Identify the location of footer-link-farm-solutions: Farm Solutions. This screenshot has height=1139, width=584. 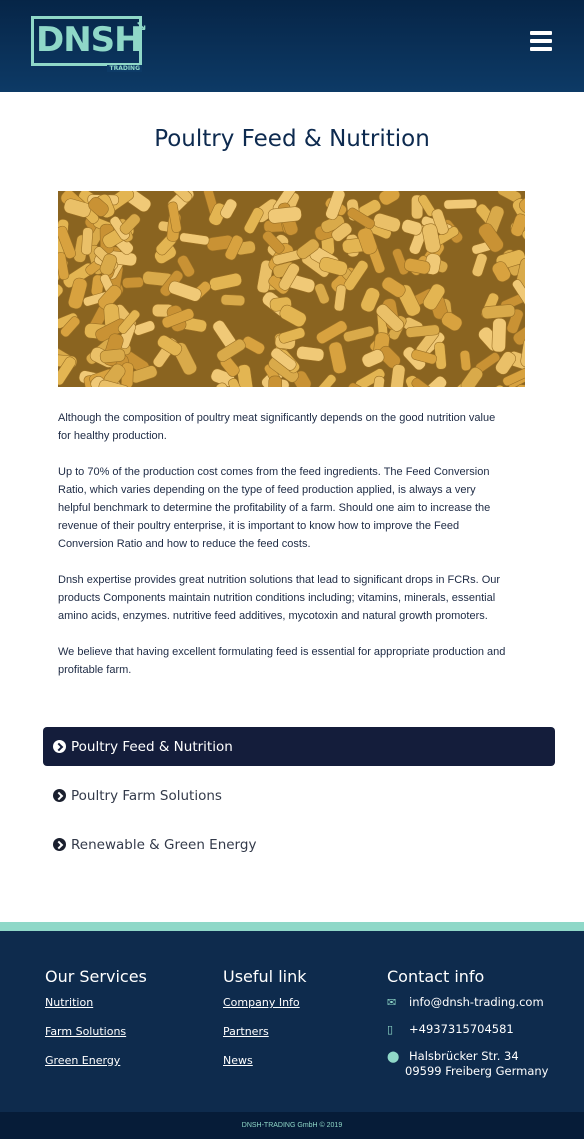
(96, 1031).